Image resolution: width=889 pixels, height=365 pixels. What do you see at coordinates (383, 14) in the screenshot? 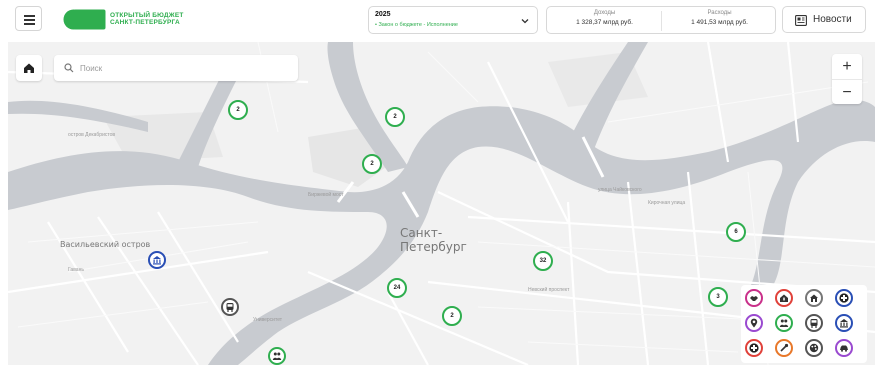
I see `year-value: 2025` at bounding box center [383, 14].